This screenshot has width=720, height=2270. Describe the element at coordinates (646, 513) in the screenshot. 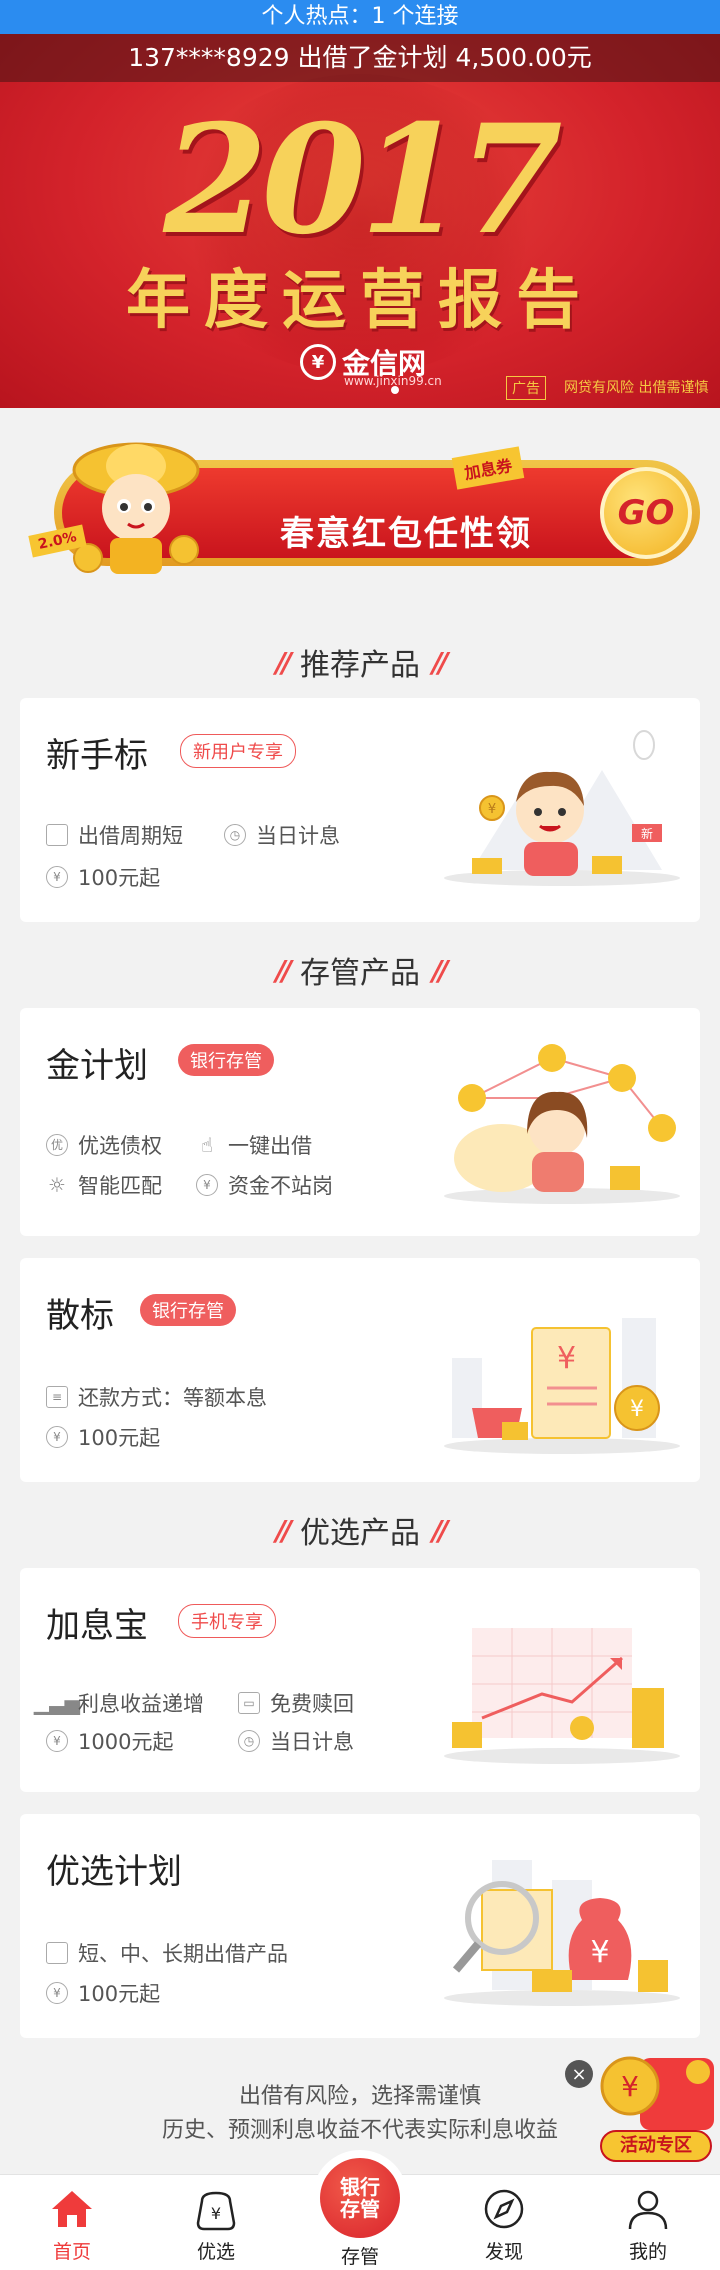

I see `promo-go-button: GO` at that location.